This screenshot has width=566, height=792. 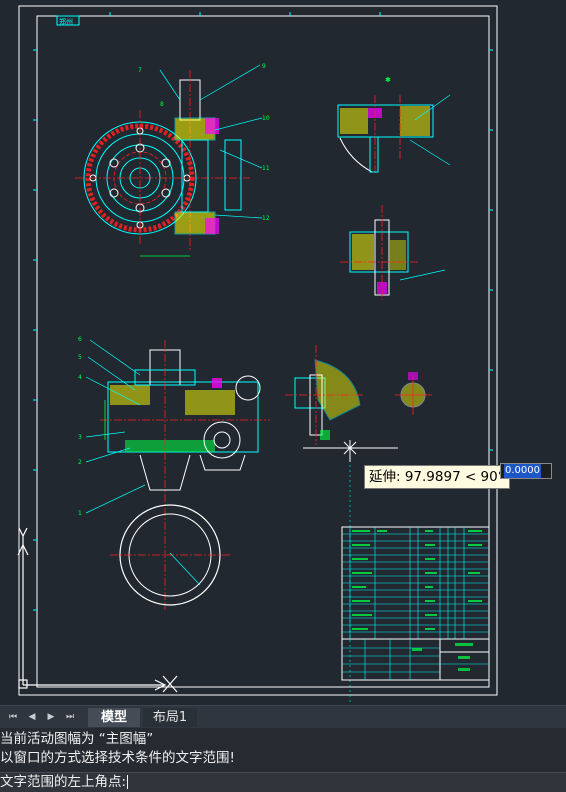 I want to click on command-history-line: 以窗口的方式选择技术条件的文字范围!, so click(x=117, y=758).